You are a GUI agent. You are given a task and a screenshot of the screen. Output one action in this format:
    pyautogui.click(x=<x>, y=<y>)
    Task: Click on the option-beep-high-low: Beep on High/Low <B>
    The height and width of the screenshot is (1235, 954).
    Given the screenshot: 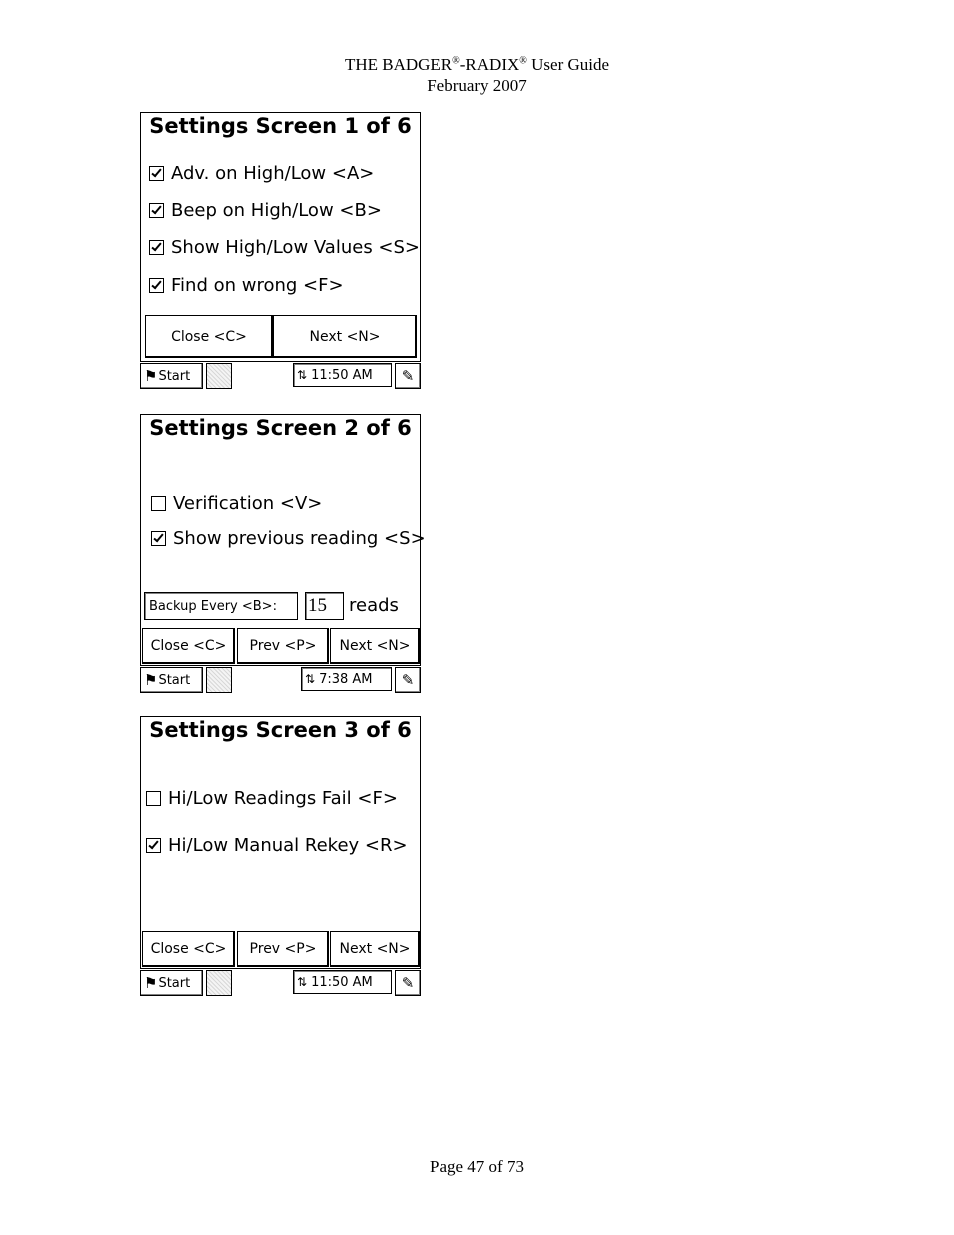 What is the action you would take?
    pyautogui.click(x=265, y=210)
    